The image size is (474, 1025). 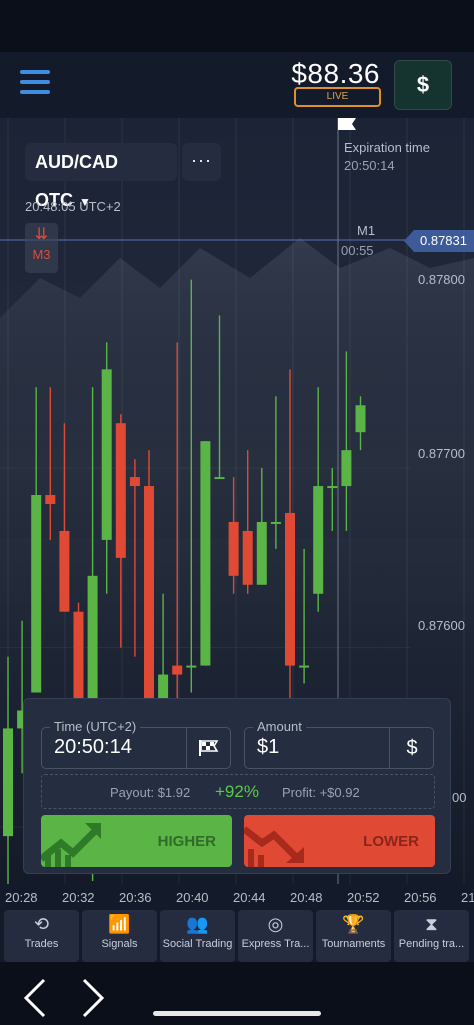 What do you see at coordinates (93, 747) in the screenshot?
I see `time-value: 20:50:14` at bounding box center [93, 747].